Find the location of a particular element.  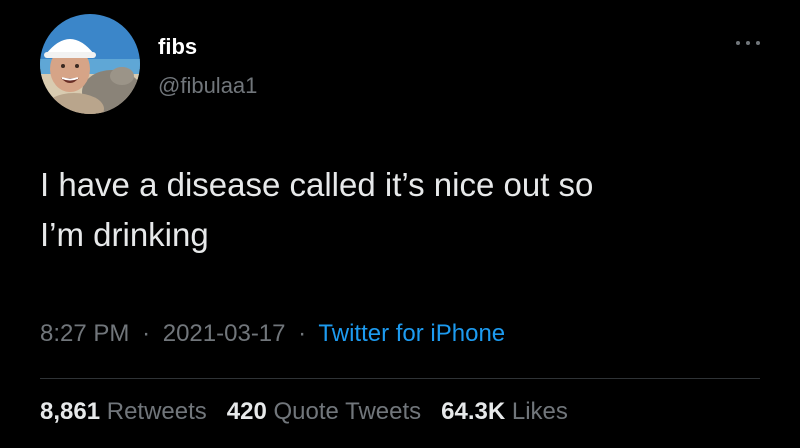

quote-tweets-stat: 420 Quote Tweets is located at coordinates (324, 412).